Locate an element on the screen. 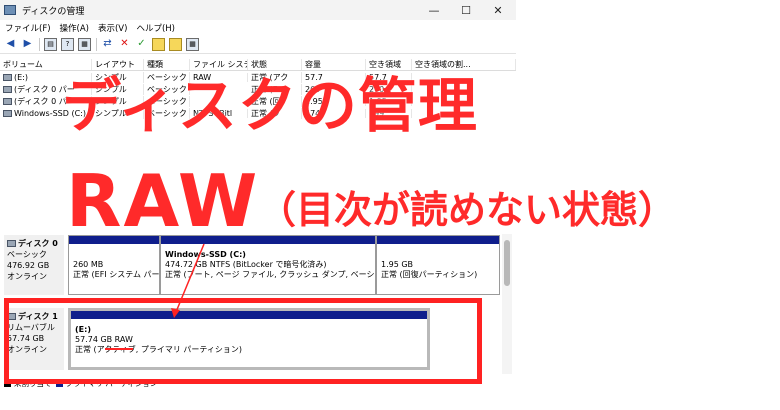  highlight-box is located at coordinates (243, 341).